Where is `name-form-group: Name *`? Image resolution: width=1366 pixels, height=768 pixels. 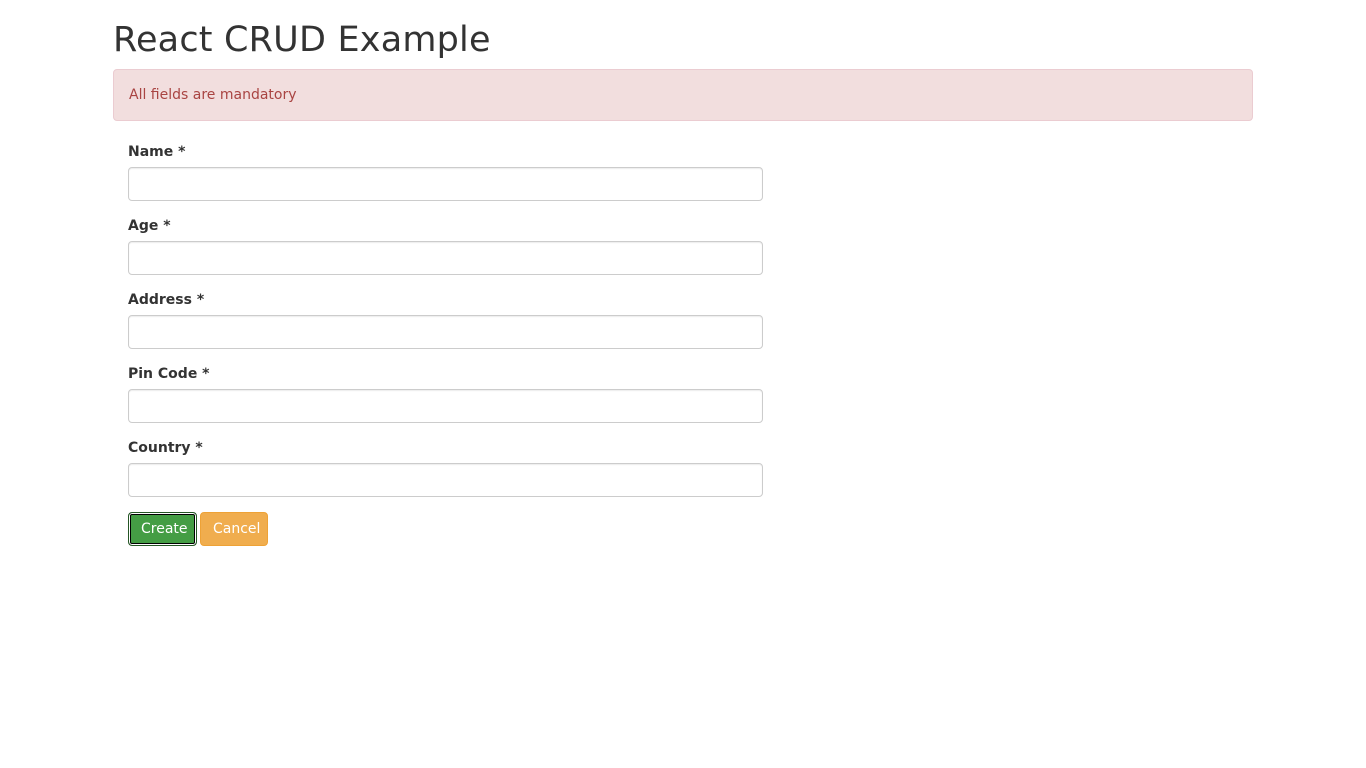 name-form-group: Name * is located at coordinates (445, 171).